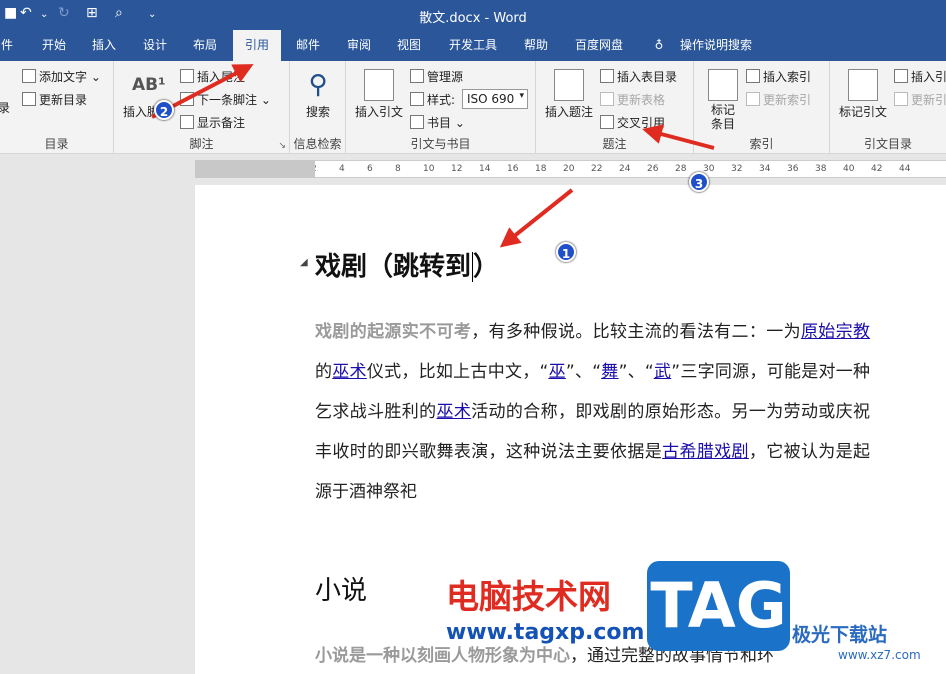 The width and height of the screenshot is (946, 674). What do you see at coordinates (566, 252) in the screenshot?
I see `step-badge-1: 1` at bounding box center [566, 252].